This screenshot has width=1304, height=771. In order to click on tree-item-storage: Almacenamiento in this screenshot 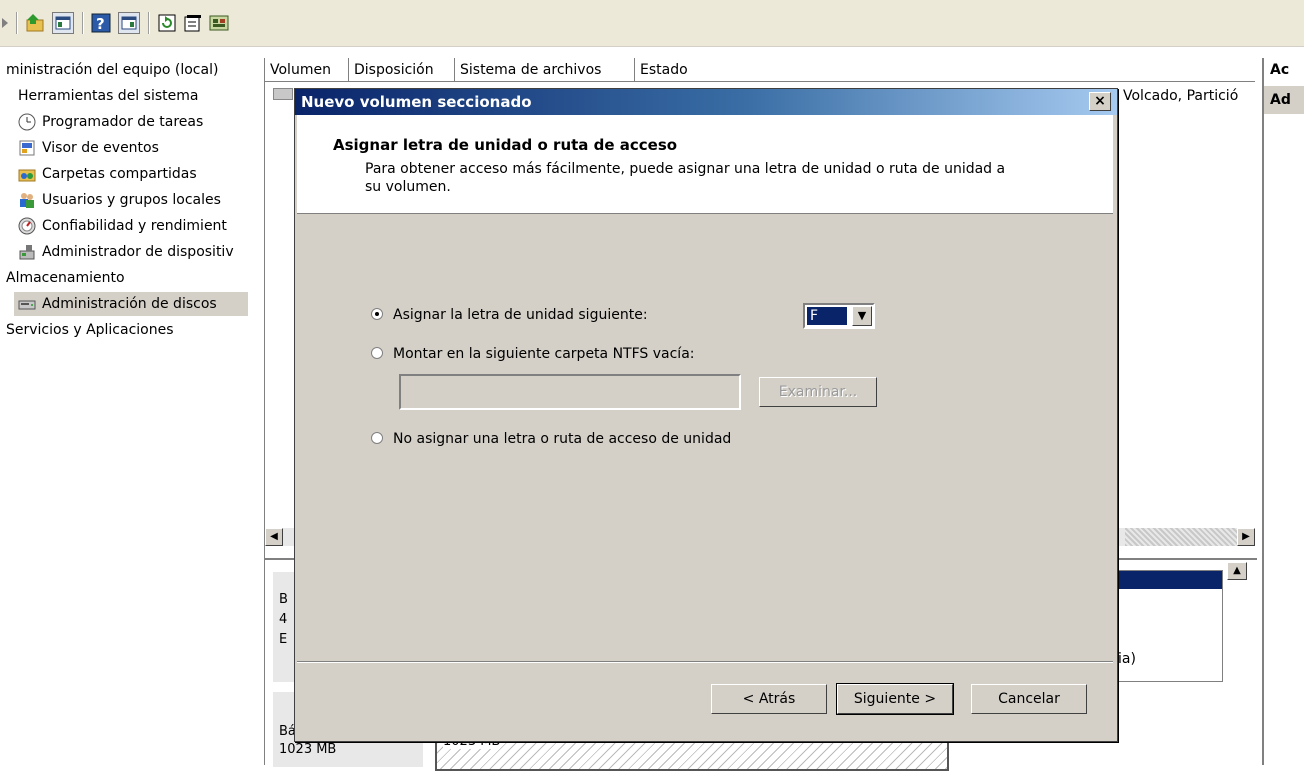, I will do `click(62, 278)`.